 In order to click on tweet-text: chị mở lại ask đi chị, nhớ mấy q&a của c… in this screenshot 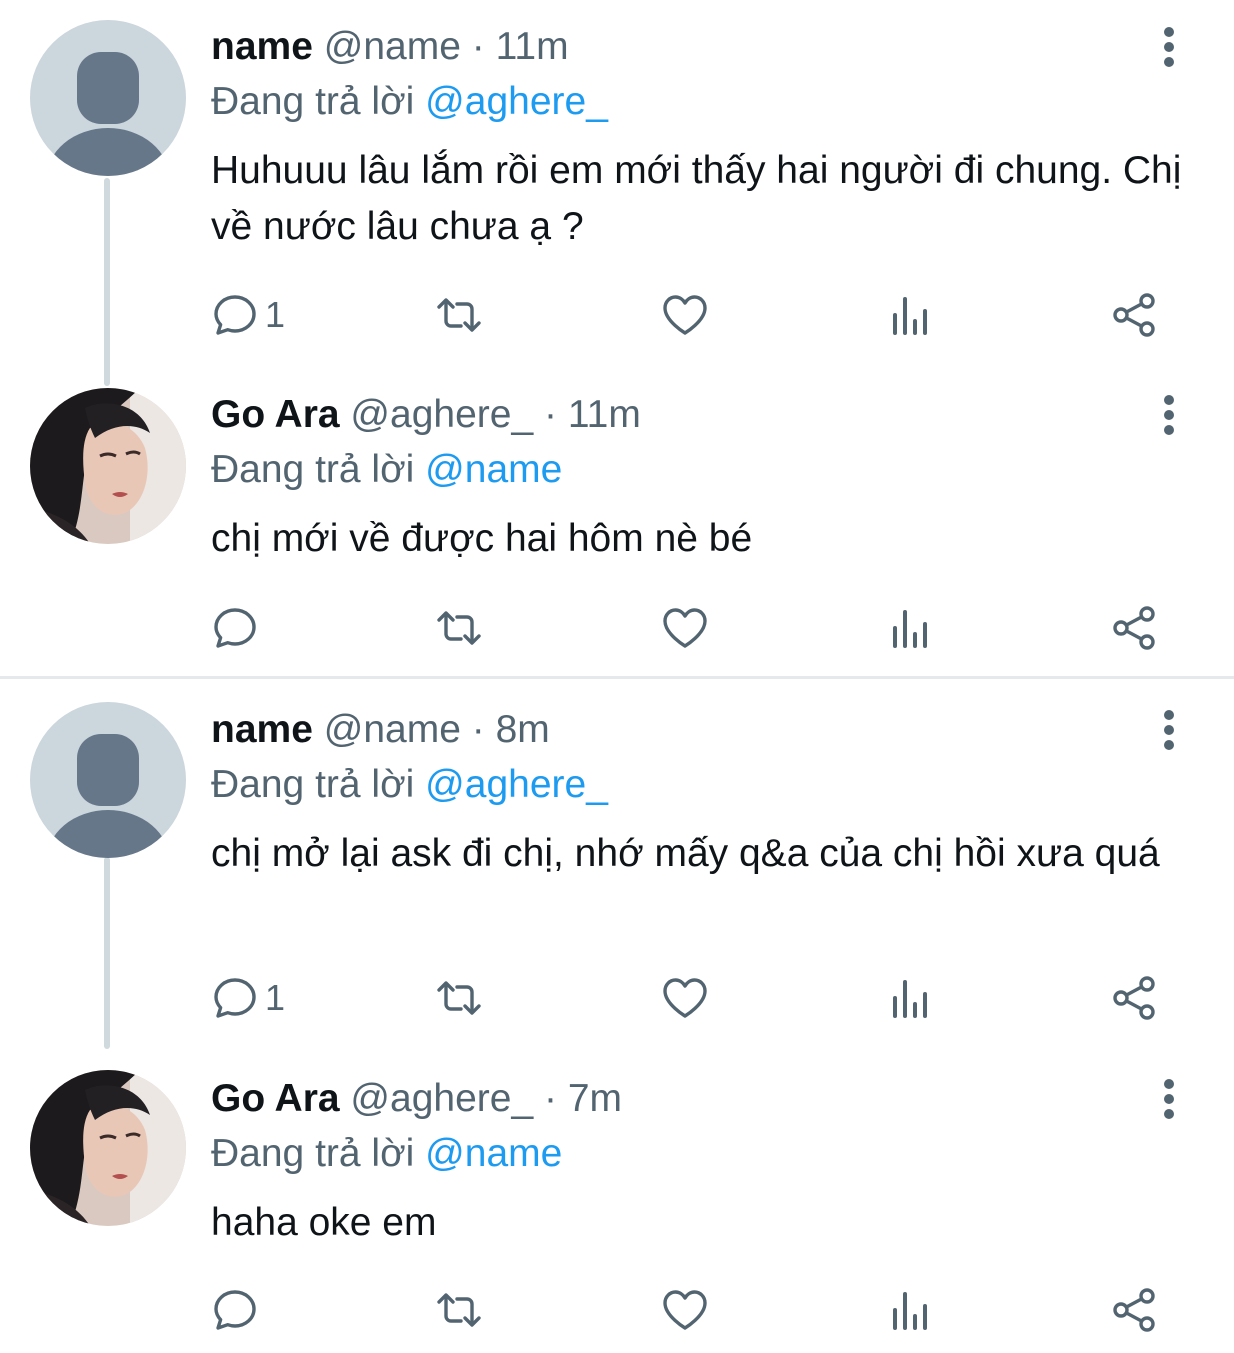, I will do `click(685, 853)`.